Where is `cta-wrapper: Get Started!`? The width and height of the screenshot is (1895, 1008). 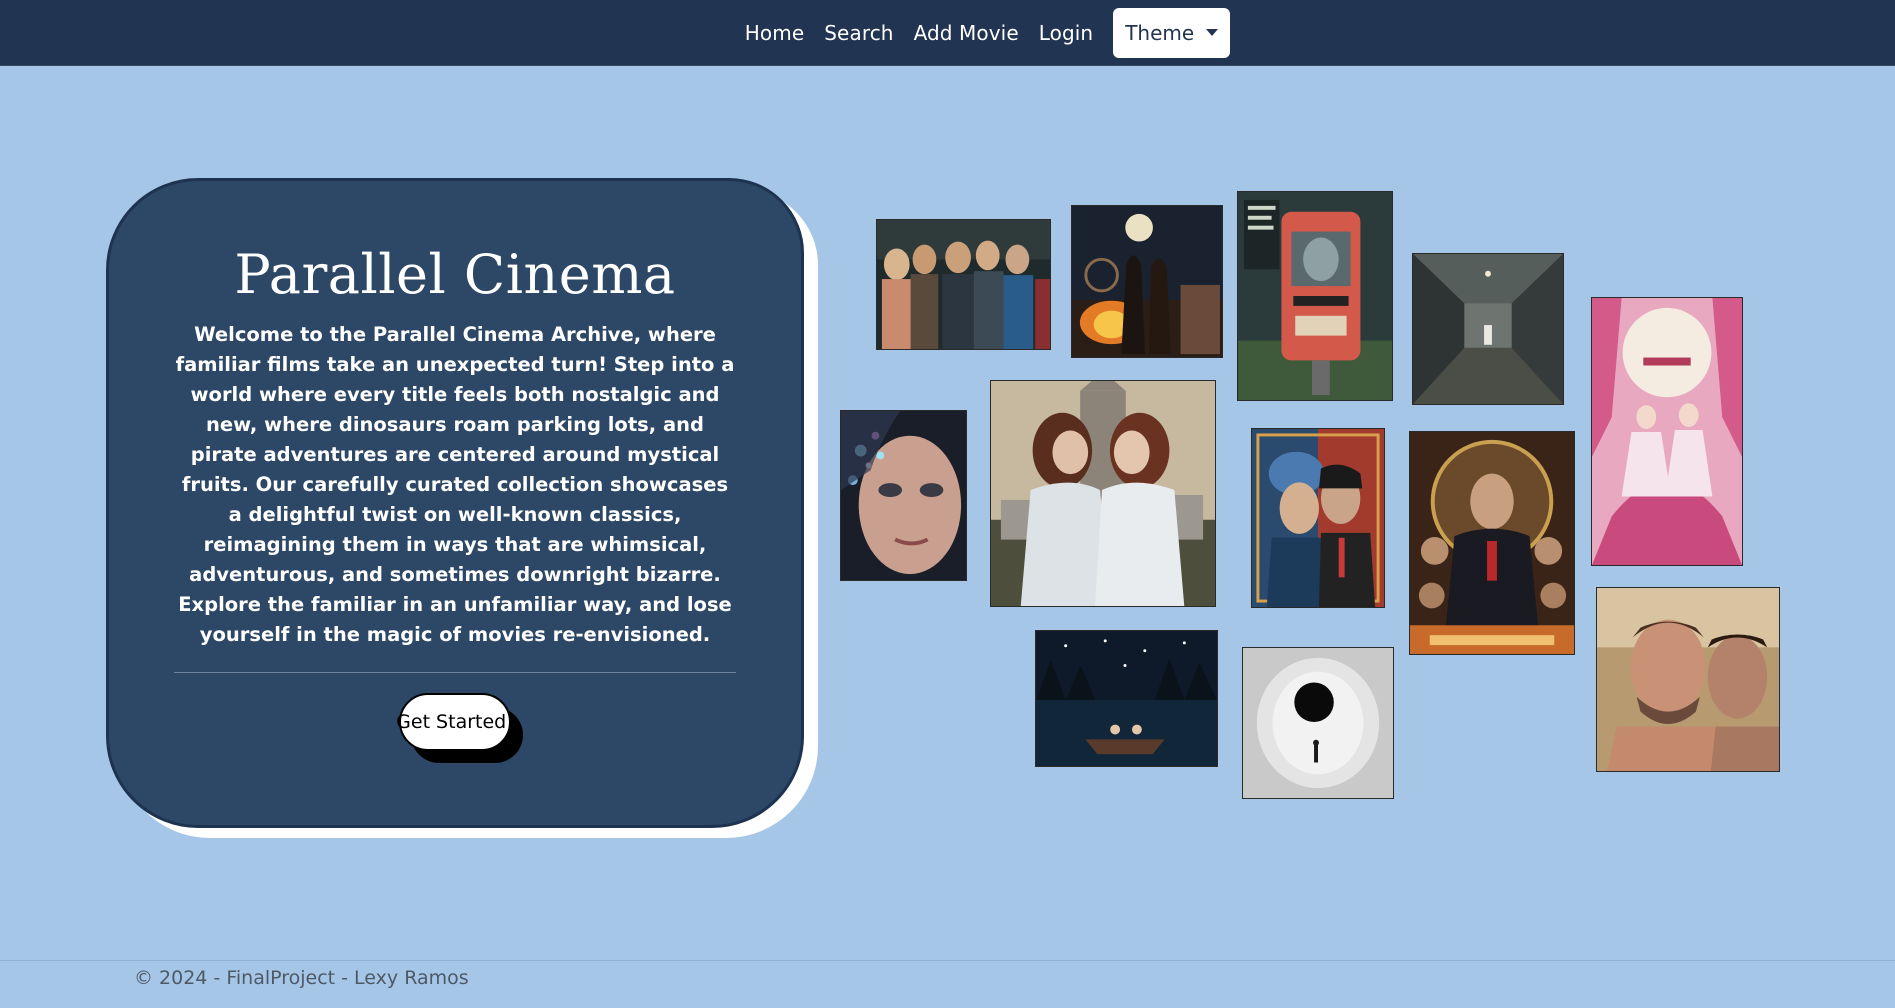 cta-wrapper: Get Started! is located at coordinates (459, 728).